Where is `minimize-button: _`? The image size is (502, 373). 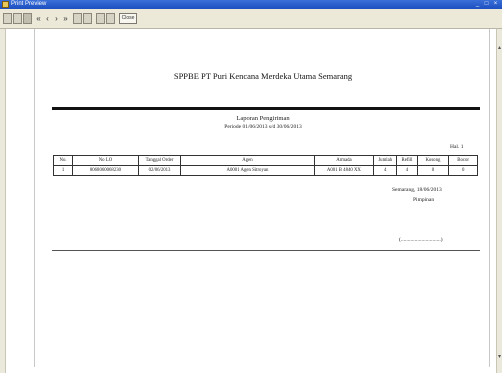 minimize-button: _ is located at coordinates (477, 4).